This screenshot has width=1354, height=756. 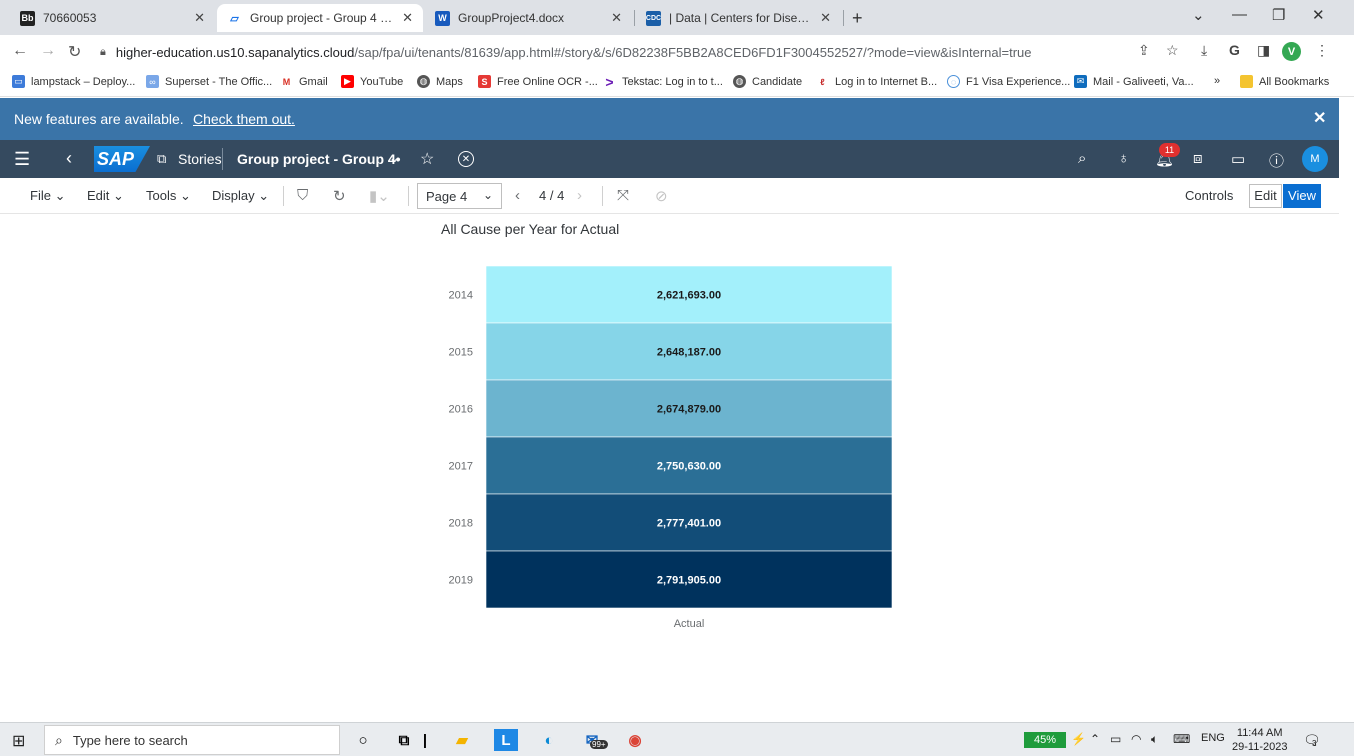 What do you see at coordinates (449, 81) in the screenshot?
I see `bookmark-label: Maps` at bounding box center [449, 81].